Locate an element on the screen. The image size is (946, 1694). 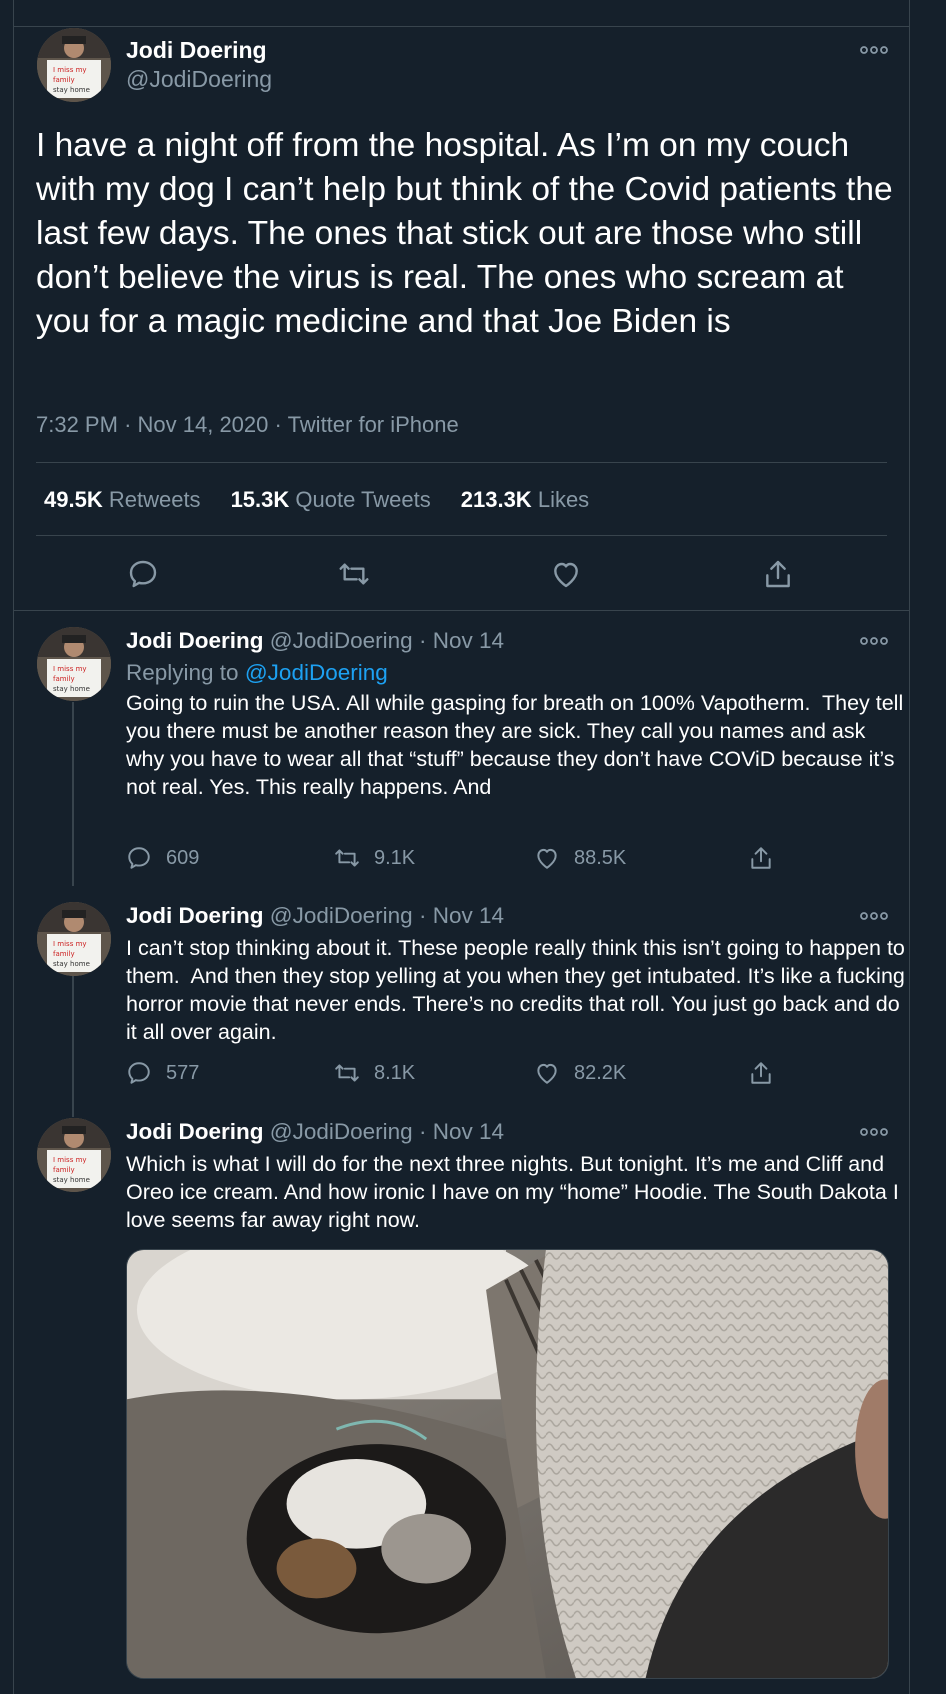
like-button: 82.2K is located at coordinates (580, 1073).